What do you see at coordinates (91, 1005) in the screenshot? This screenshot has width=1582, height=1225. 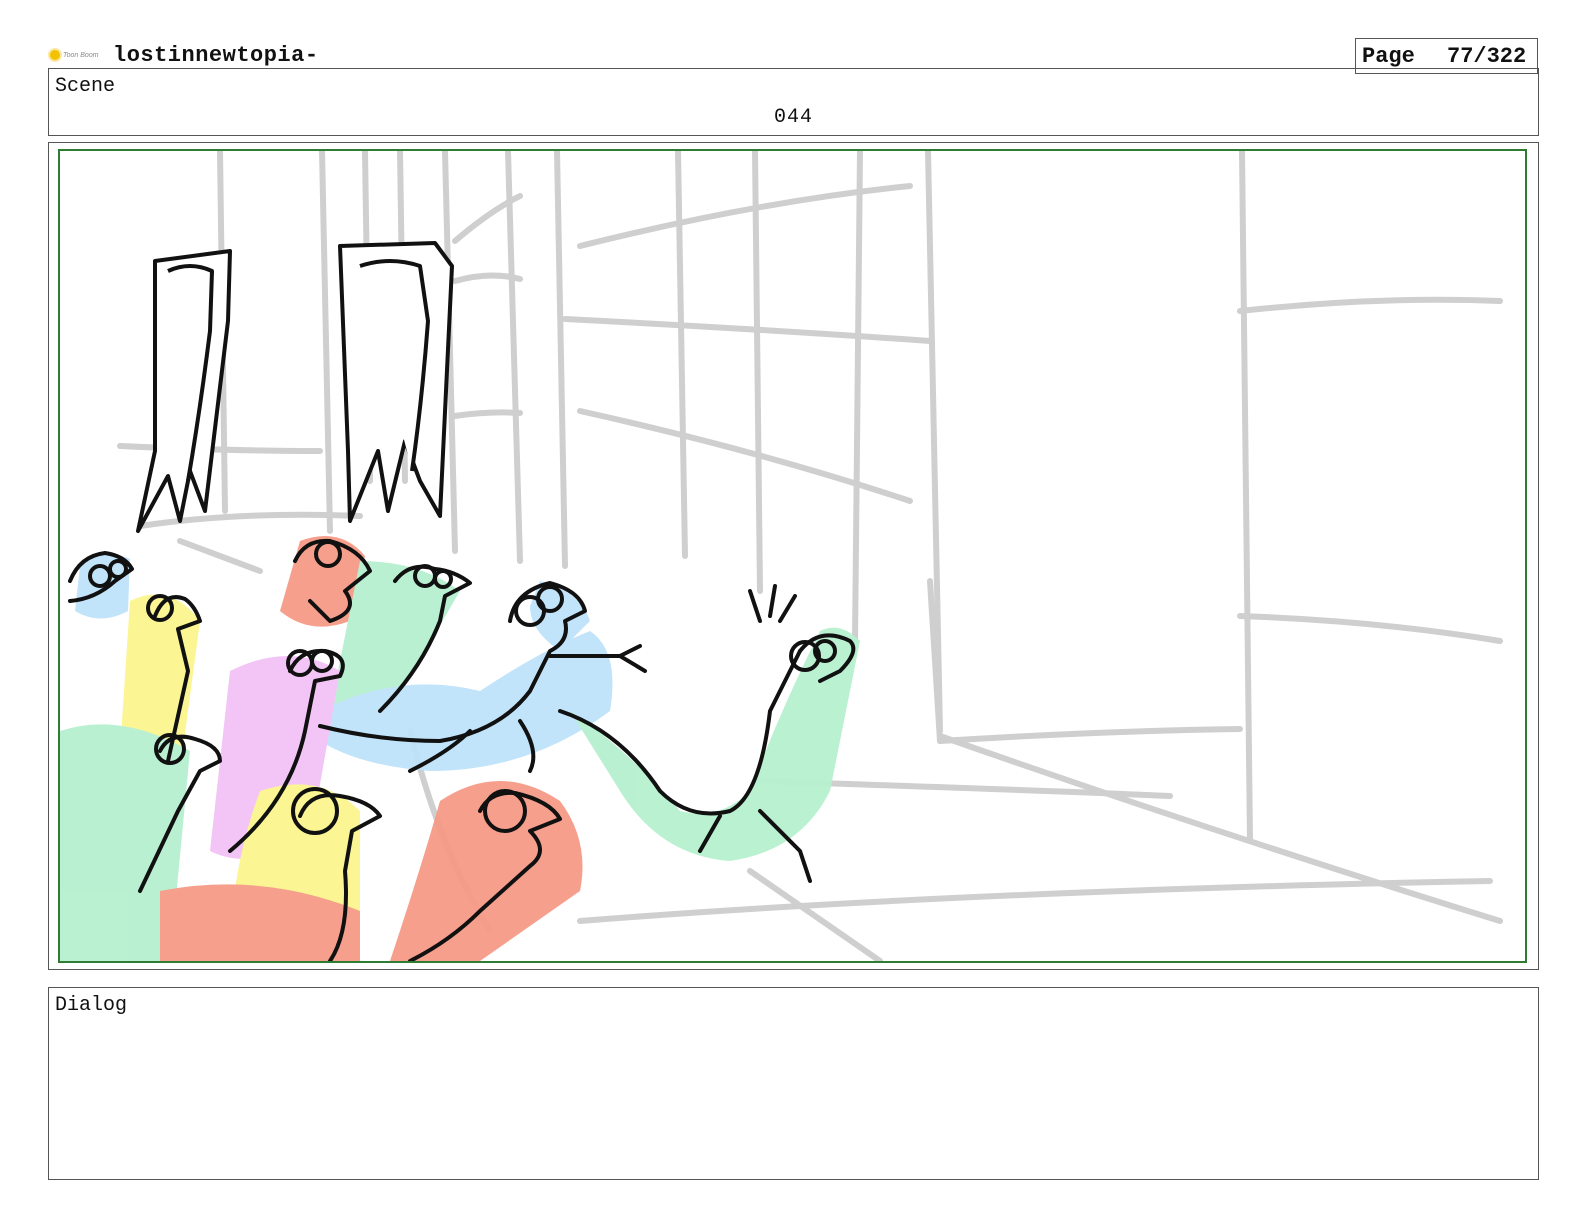 I see `dialog-label: Dialog` at bounding box center [91, 1005].